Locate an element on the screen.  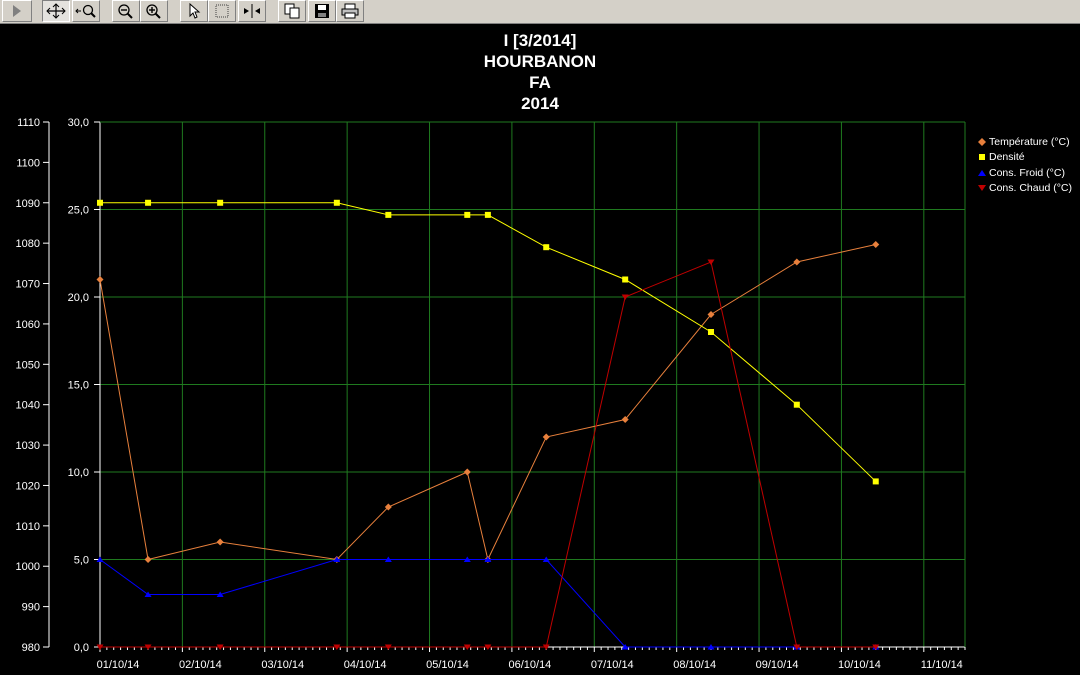
legend-label-temperature: Température (°C) is located at coordinates (1029, 141).